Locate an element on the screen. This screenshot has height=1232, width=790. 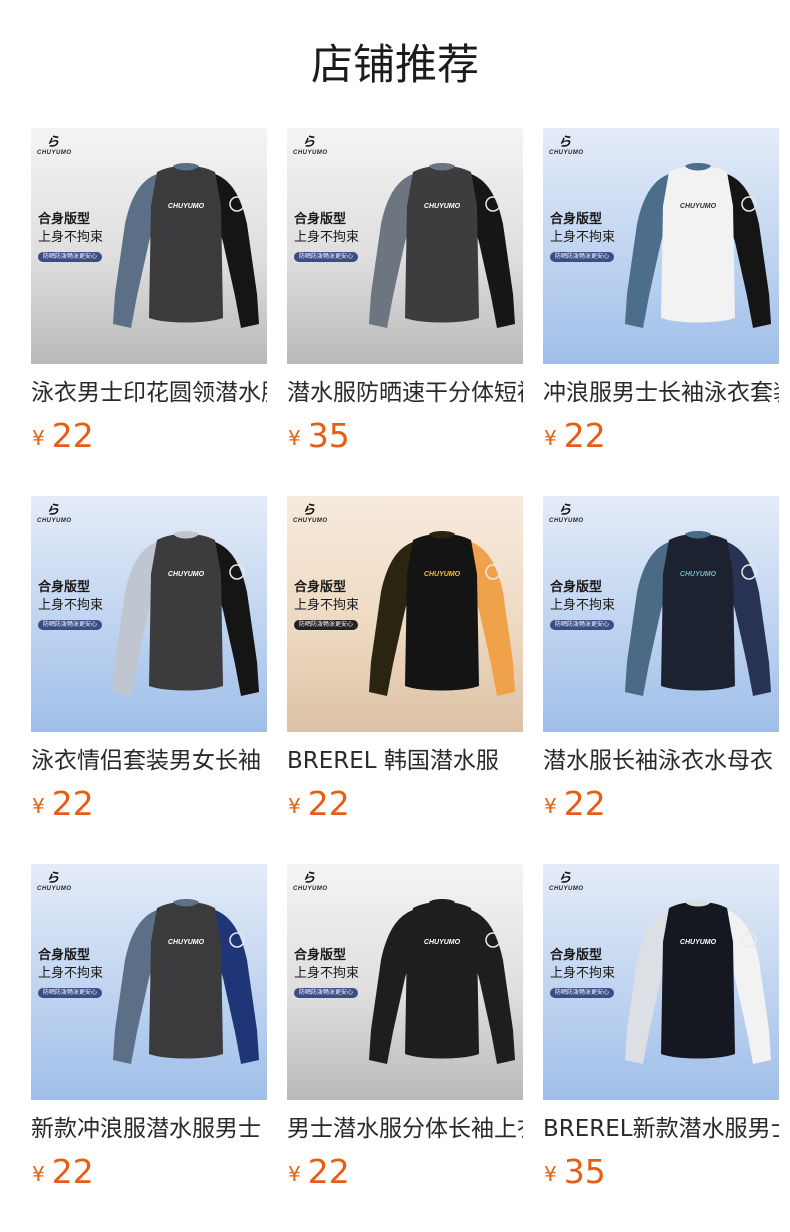
product-name: BREREL 韩国潜水服 is located at coordinates (405, 761).